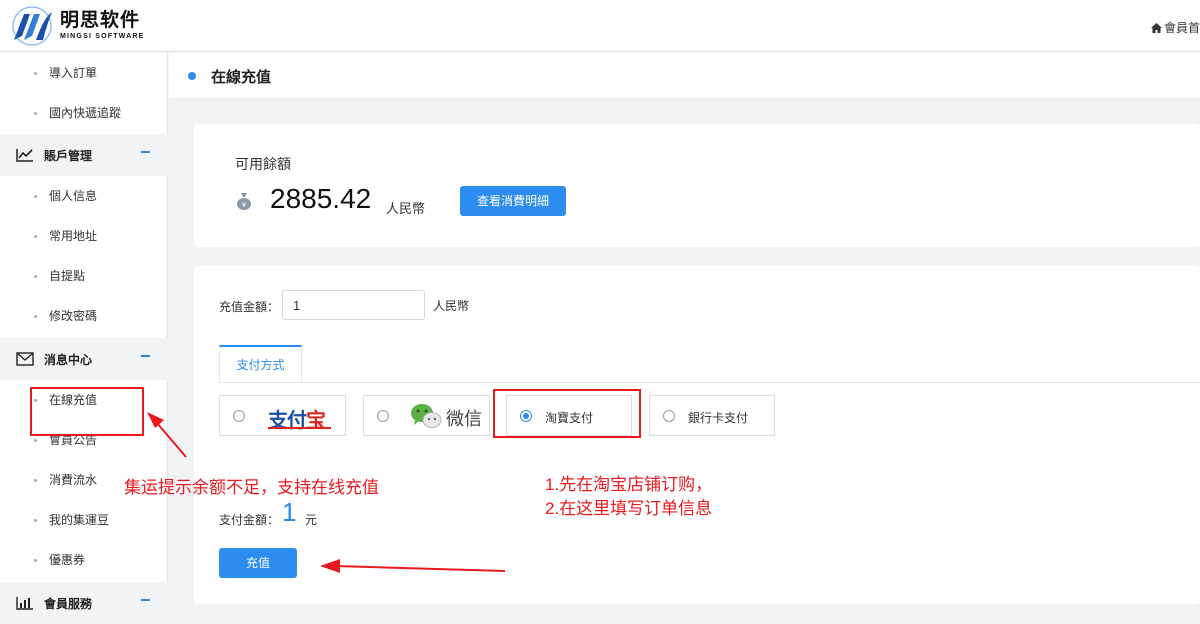 The height and width of the screenshot is (624, 1200). I want to click on wechat-logo-icon, so click(426, 416).